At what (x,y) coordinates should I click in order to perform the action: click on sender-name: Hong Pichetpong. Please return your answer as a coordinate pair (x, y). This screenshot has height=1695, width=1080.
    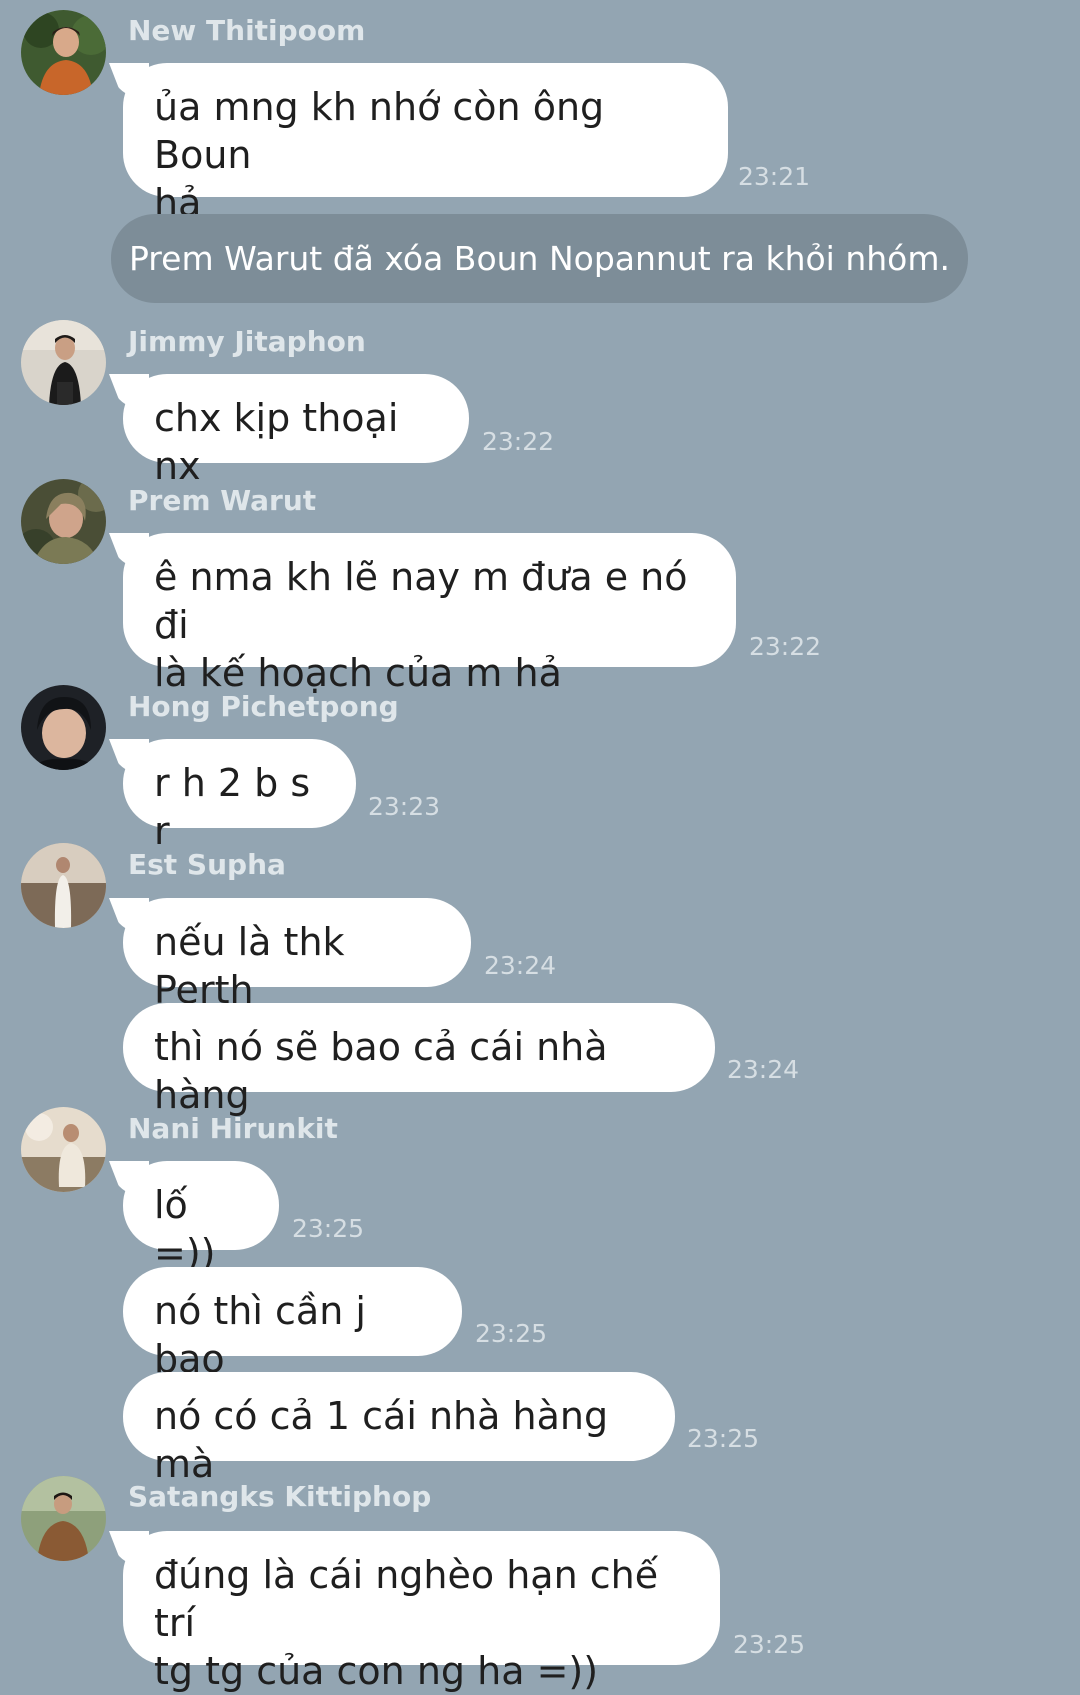
    Looking at the image, I should click on (263, 706).